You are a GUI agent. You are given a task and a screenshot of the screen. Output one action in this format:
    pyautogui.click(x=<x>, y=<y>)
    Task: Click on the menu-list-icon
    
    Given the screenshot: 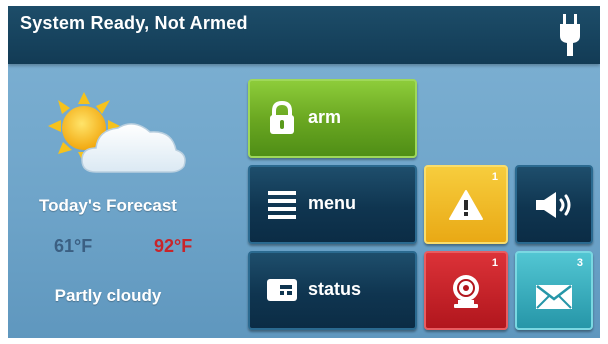 What is the action you would take?
    pyautogui.click(x=282, y=205)
    